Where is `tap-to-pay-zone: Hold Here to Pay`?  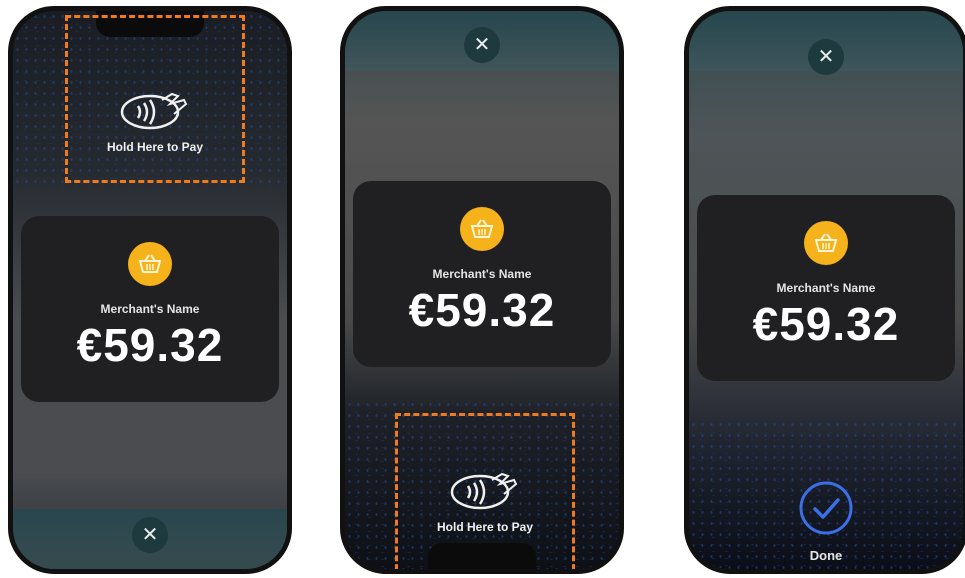
tap-to-pay-zone: Hold Here to Pay is located at coordinates (155, 99).